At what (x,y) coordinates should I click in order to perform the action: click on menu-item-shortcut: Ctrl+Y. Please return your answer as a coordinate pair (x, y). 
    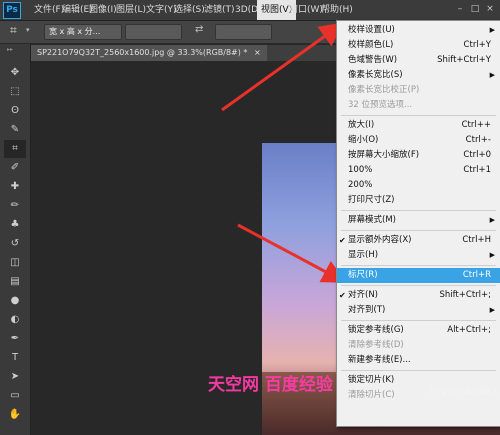
    Looking at the image, I should click on (477, 45).